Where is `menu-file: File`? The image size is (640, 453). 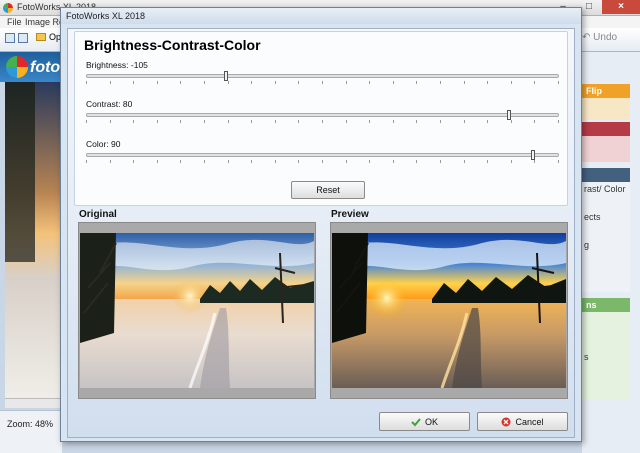
menu-file: File is located at coordinates (14, 22).